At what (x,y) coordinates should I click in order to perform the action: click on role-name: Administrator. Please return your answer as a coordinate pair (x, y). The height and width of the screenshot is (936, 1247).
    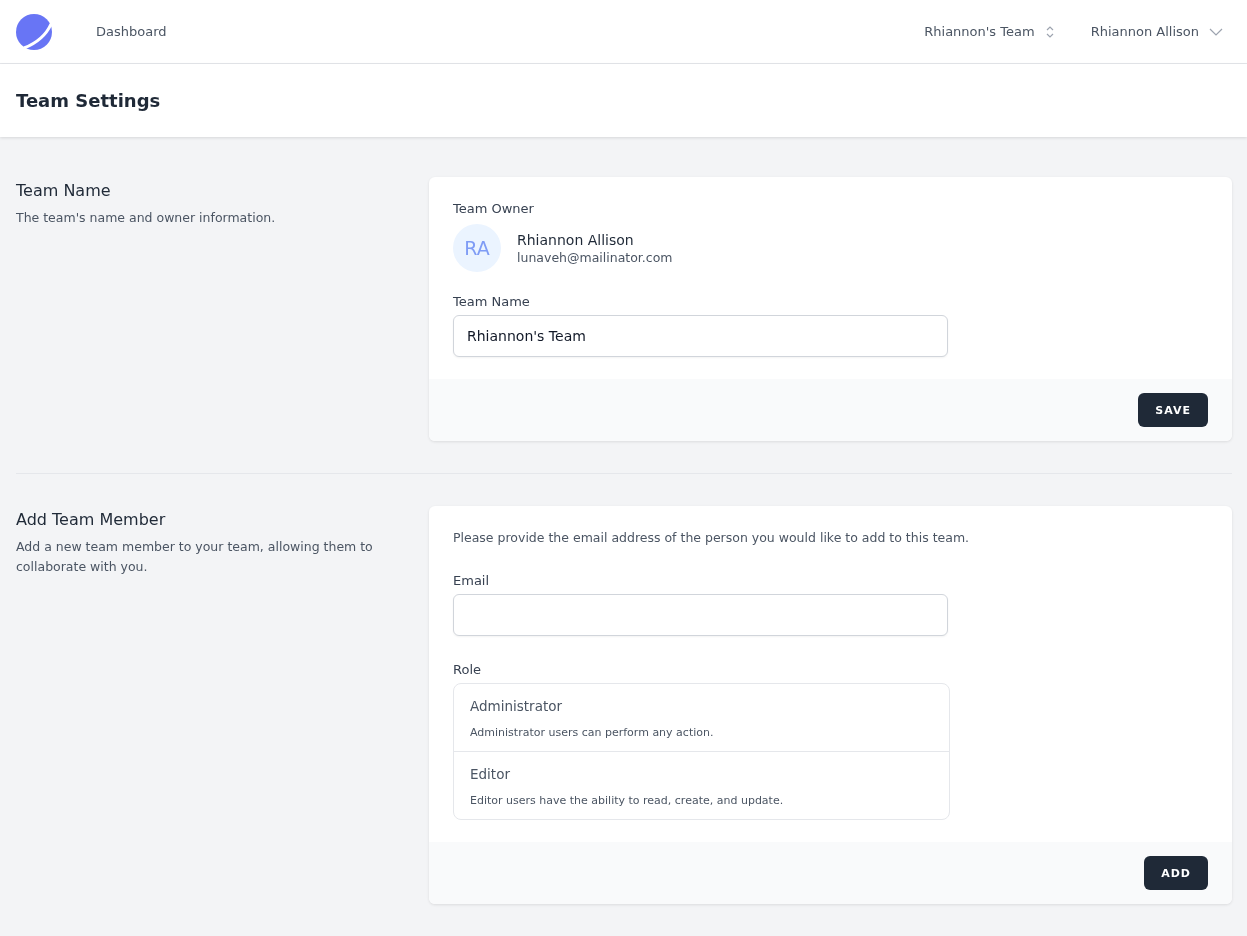
    Looking at the image, I should click on (516, 706).